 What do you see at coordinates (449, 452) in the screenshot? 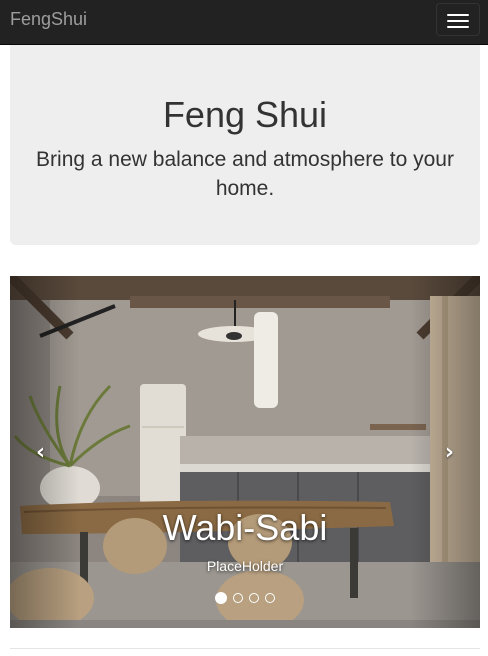
I see `chevron-right-icon: ›` at bounding box center [449, 452].